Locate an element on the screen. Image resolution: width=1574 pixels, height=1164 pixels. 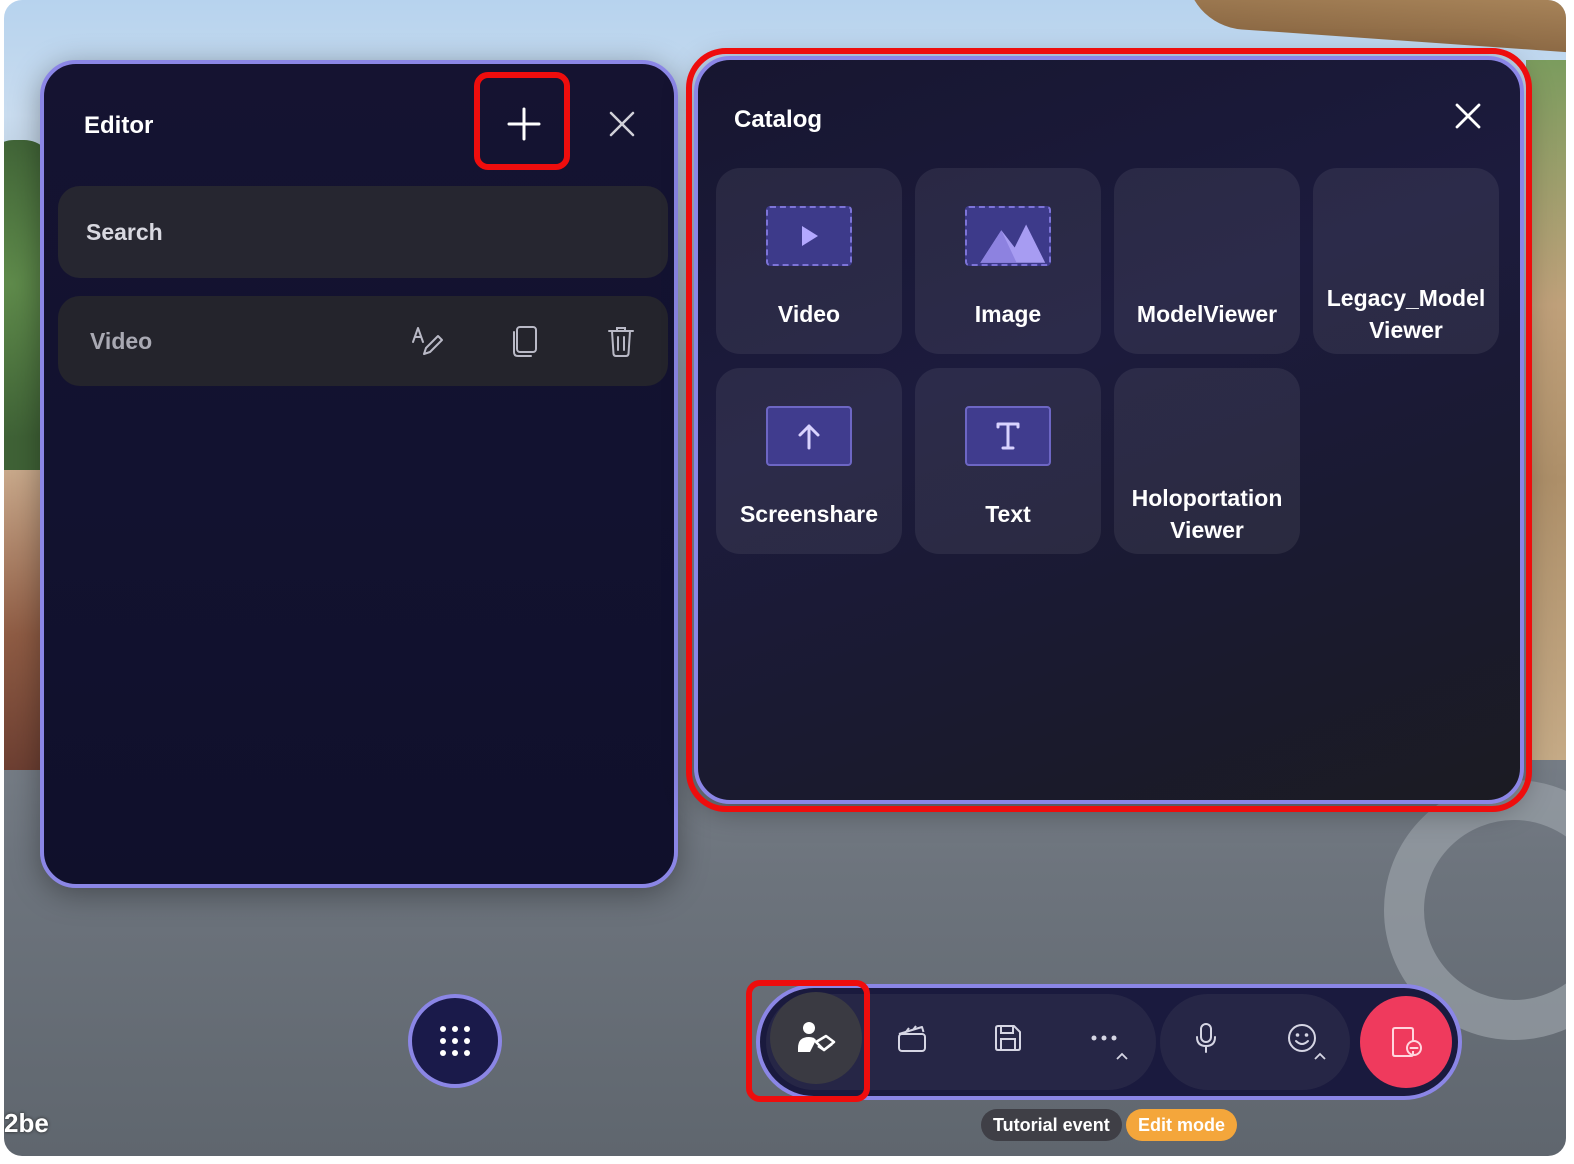
microphone-button is located at coordinates (1206, 1038).